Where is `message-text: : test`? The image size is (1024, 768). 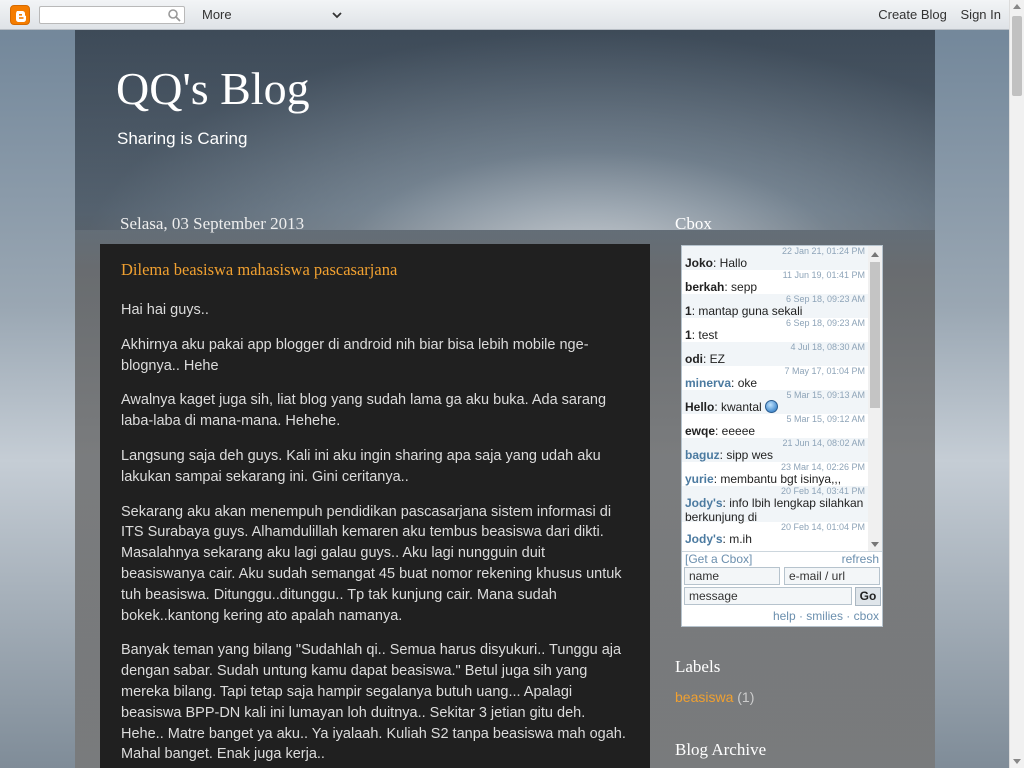 message-text: : test is located at coordinates (704, 335).